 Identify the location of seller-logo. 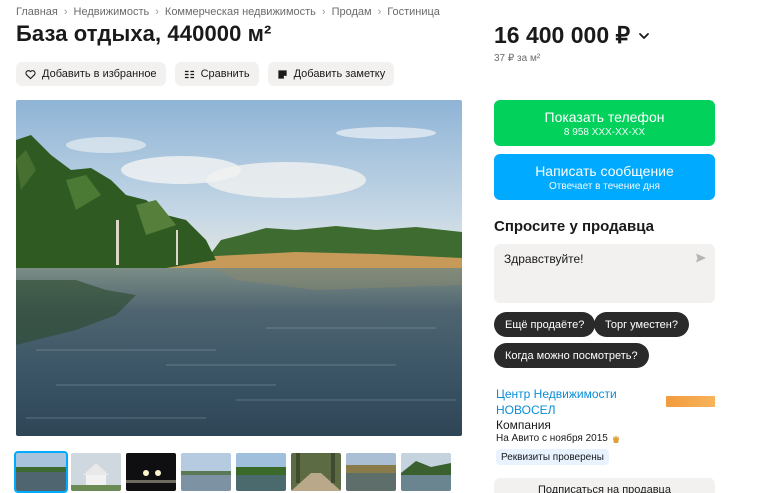
(690, 401).